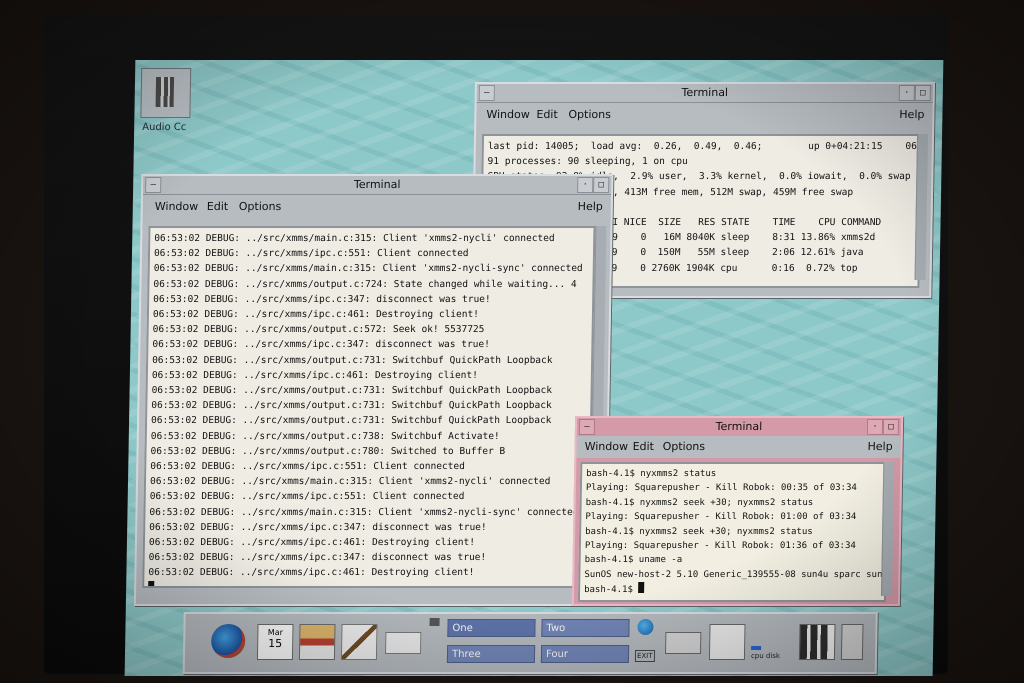 The image size is (1024, 683). I want to click on calendar-month: Mar, so click(275, 632).